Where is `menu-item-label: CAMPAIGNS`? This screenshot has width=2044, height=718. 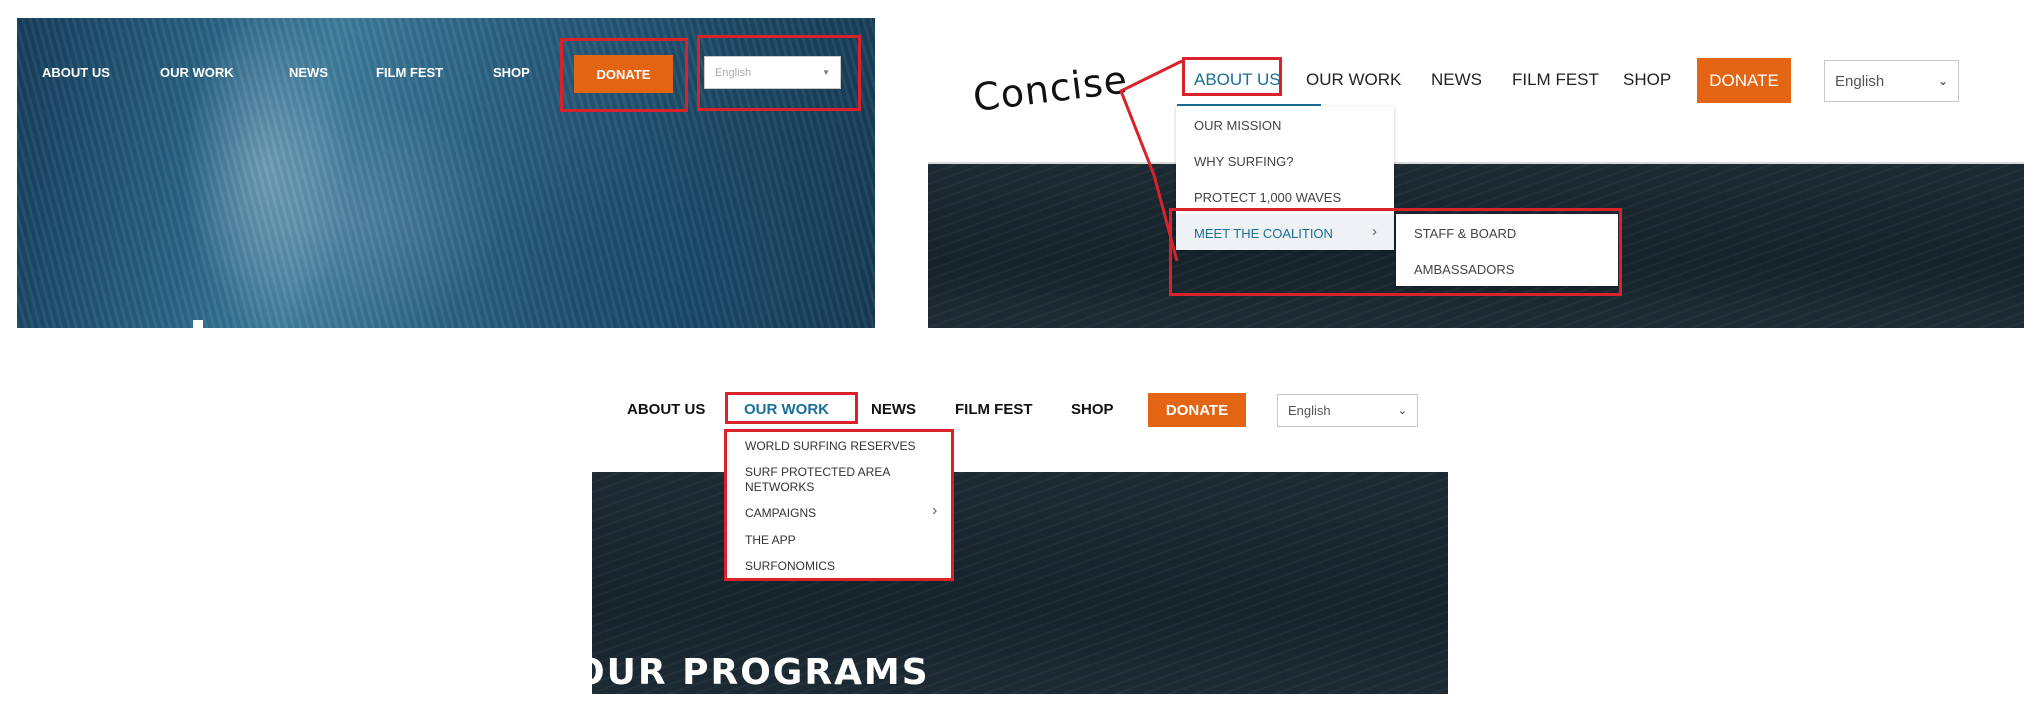 menu-item-label: CAMPAIGNS is located at coordinates (781, 513).